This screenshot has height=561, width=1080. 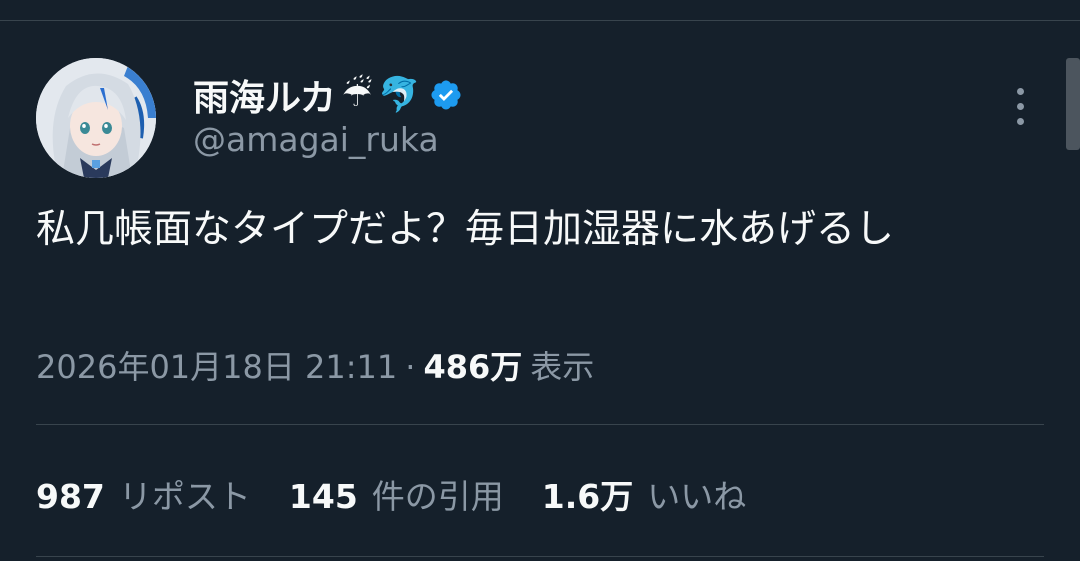 I want to click on stats-divider, so click(x=540, y=556).